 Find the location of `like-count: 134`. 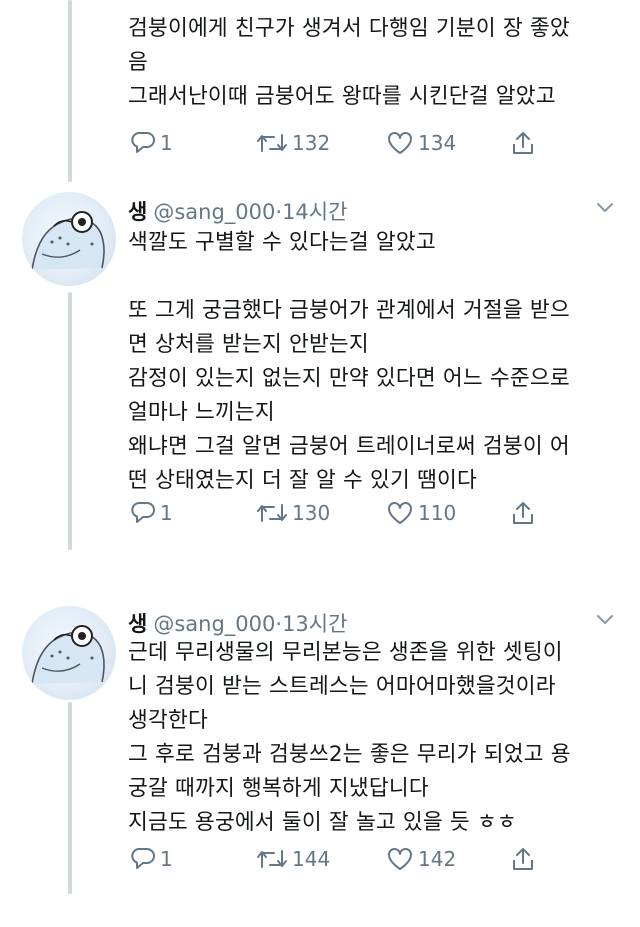

like-count: 134 is located at coordinates (437, 143).